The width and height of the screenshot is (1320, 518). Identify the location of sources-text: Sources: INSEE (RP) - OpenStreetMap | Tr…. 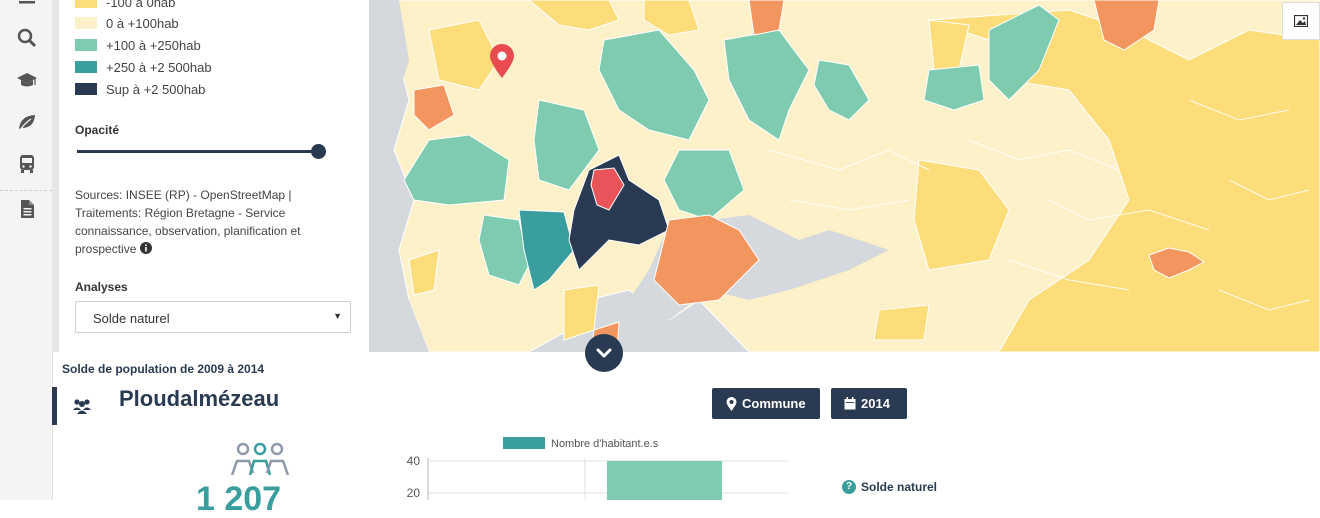
(210, 222).